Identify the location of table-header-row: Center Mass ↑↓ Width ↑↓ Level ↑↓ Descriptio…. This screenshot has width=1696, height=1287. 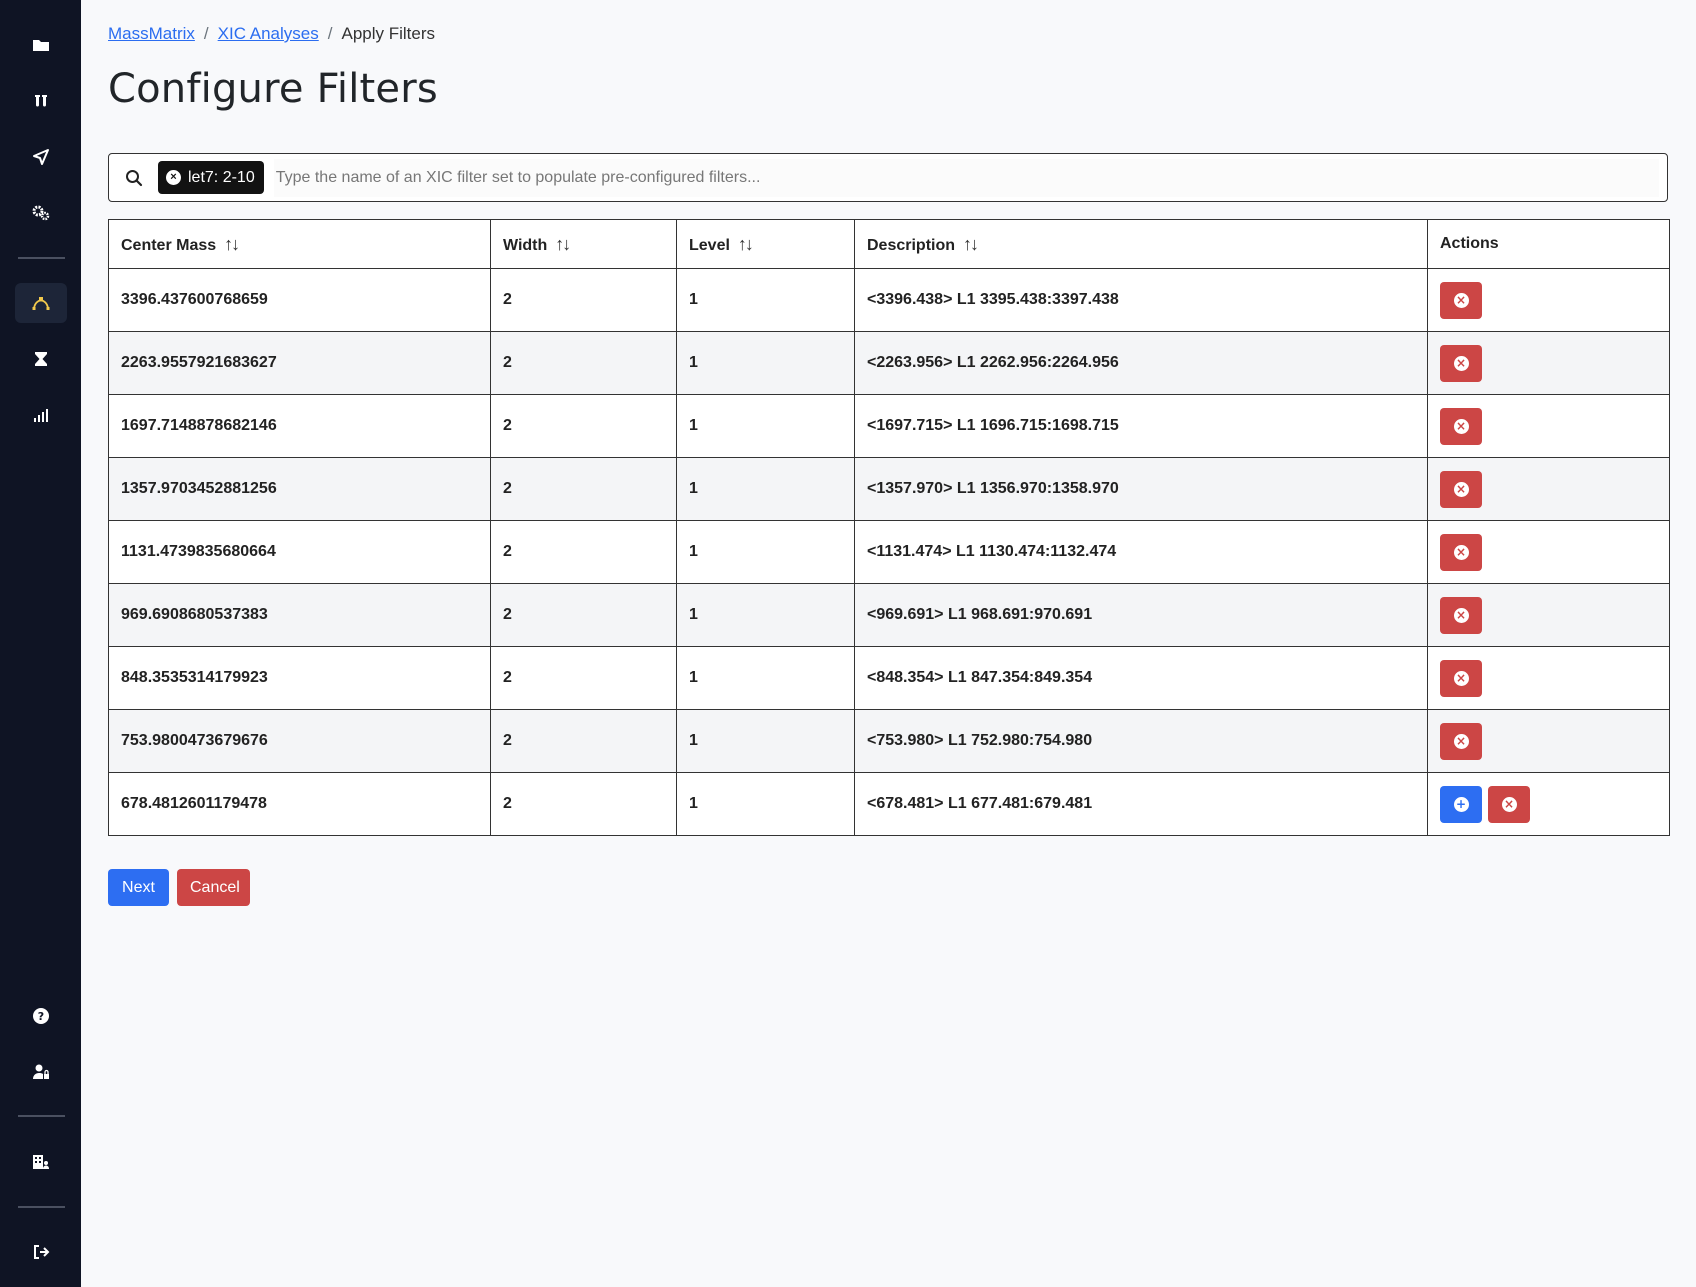
(889, 244).